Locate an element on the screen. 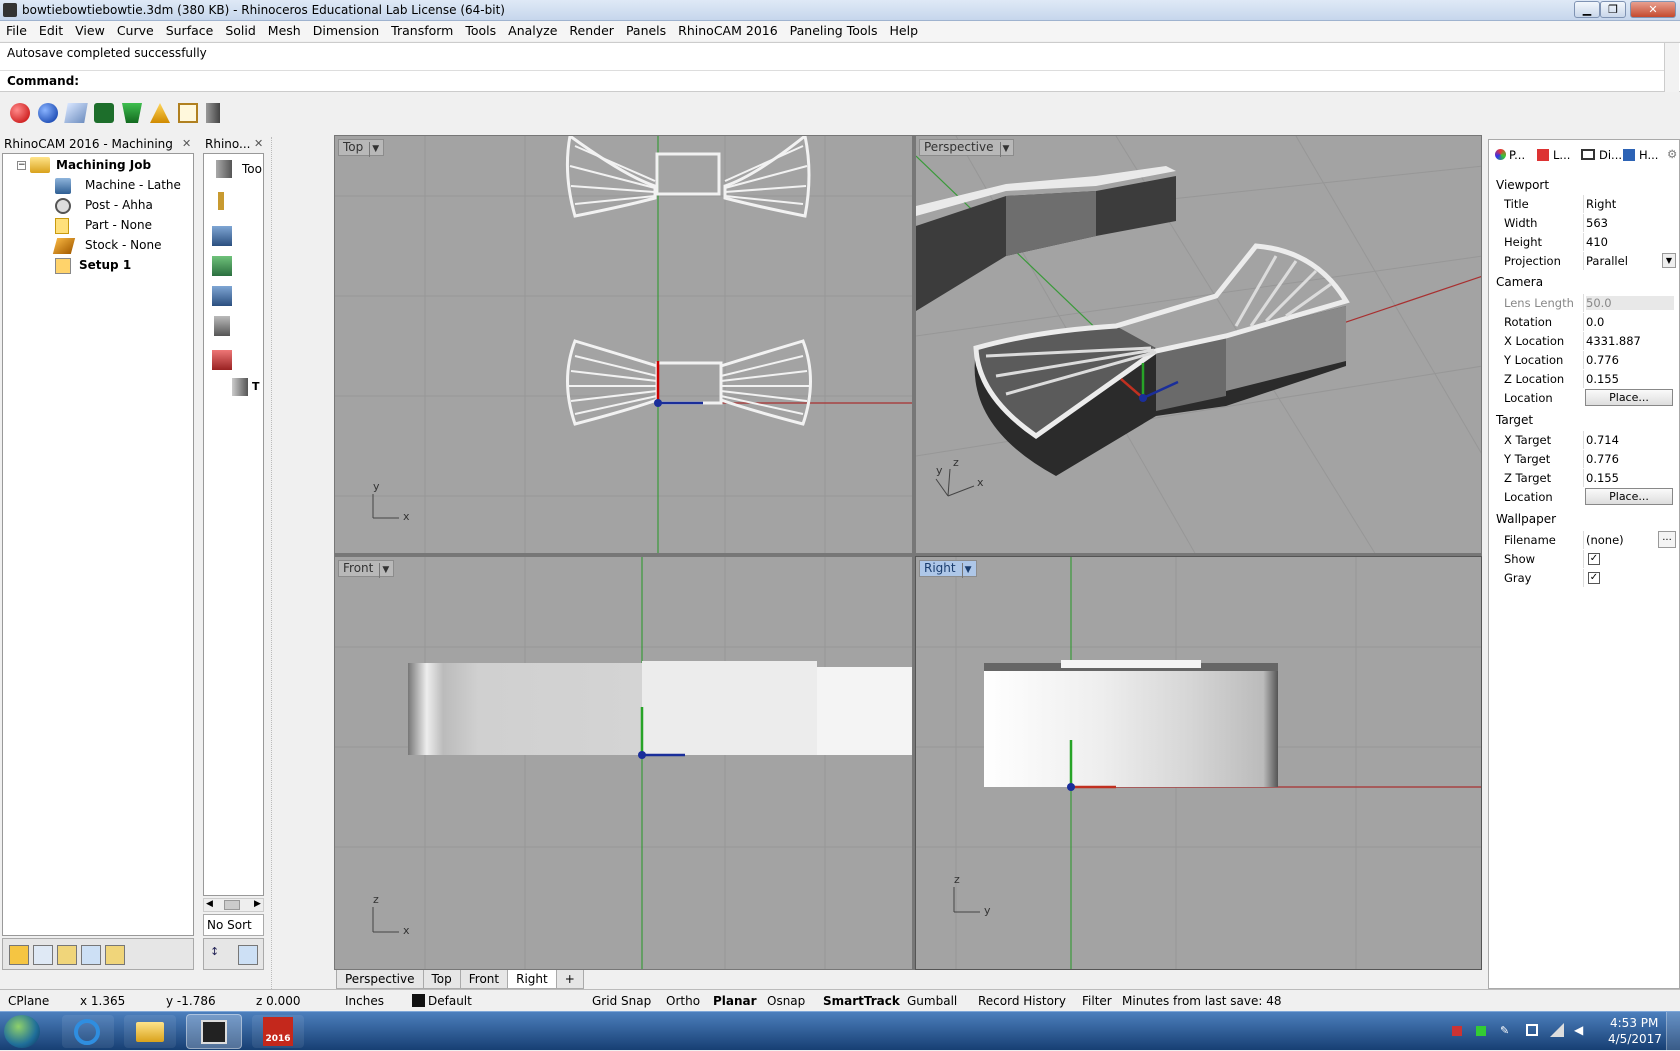 This screenshot has height=1051, width=1680. tab-front: Front is located at coordinates (484, 979).